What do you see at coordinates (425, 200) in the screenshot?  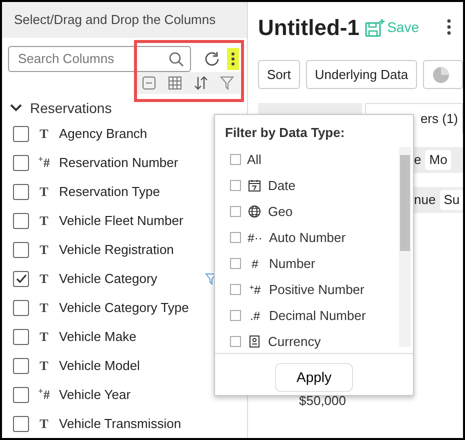 I see `shelf-label: nue` at bounding box center [425, 200].